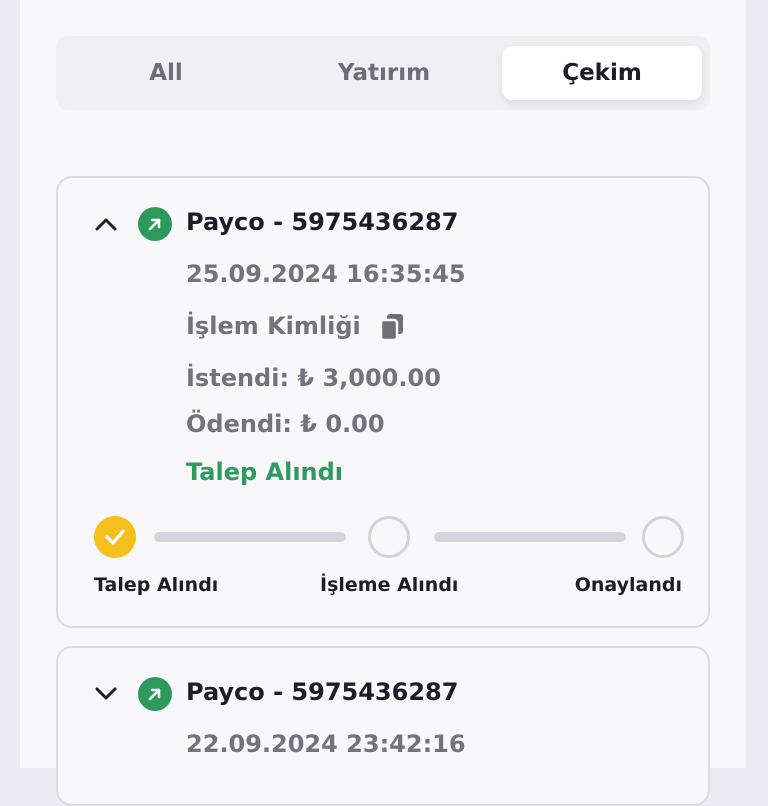 The height and width of the screenshot is (806, 768). Describe the element at coordinates (602, 73) in the screenshot. I see `tab-cekim: Çekim` at that location.